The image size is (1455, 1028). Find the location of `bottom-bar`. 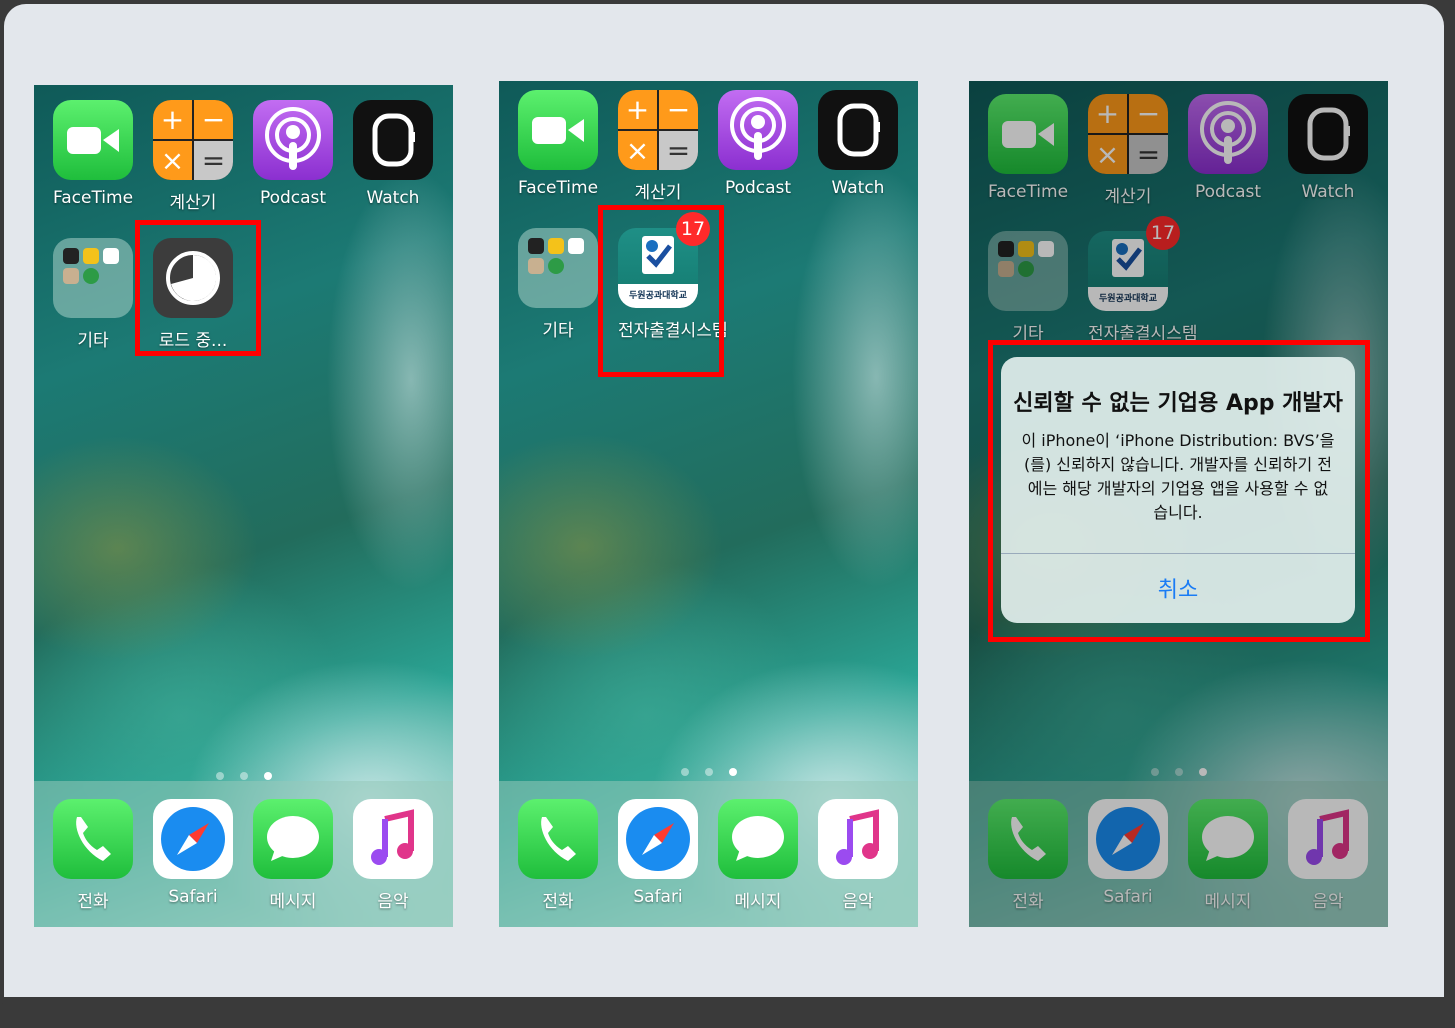

bottom-bar is located at coordinates (727, 1012).